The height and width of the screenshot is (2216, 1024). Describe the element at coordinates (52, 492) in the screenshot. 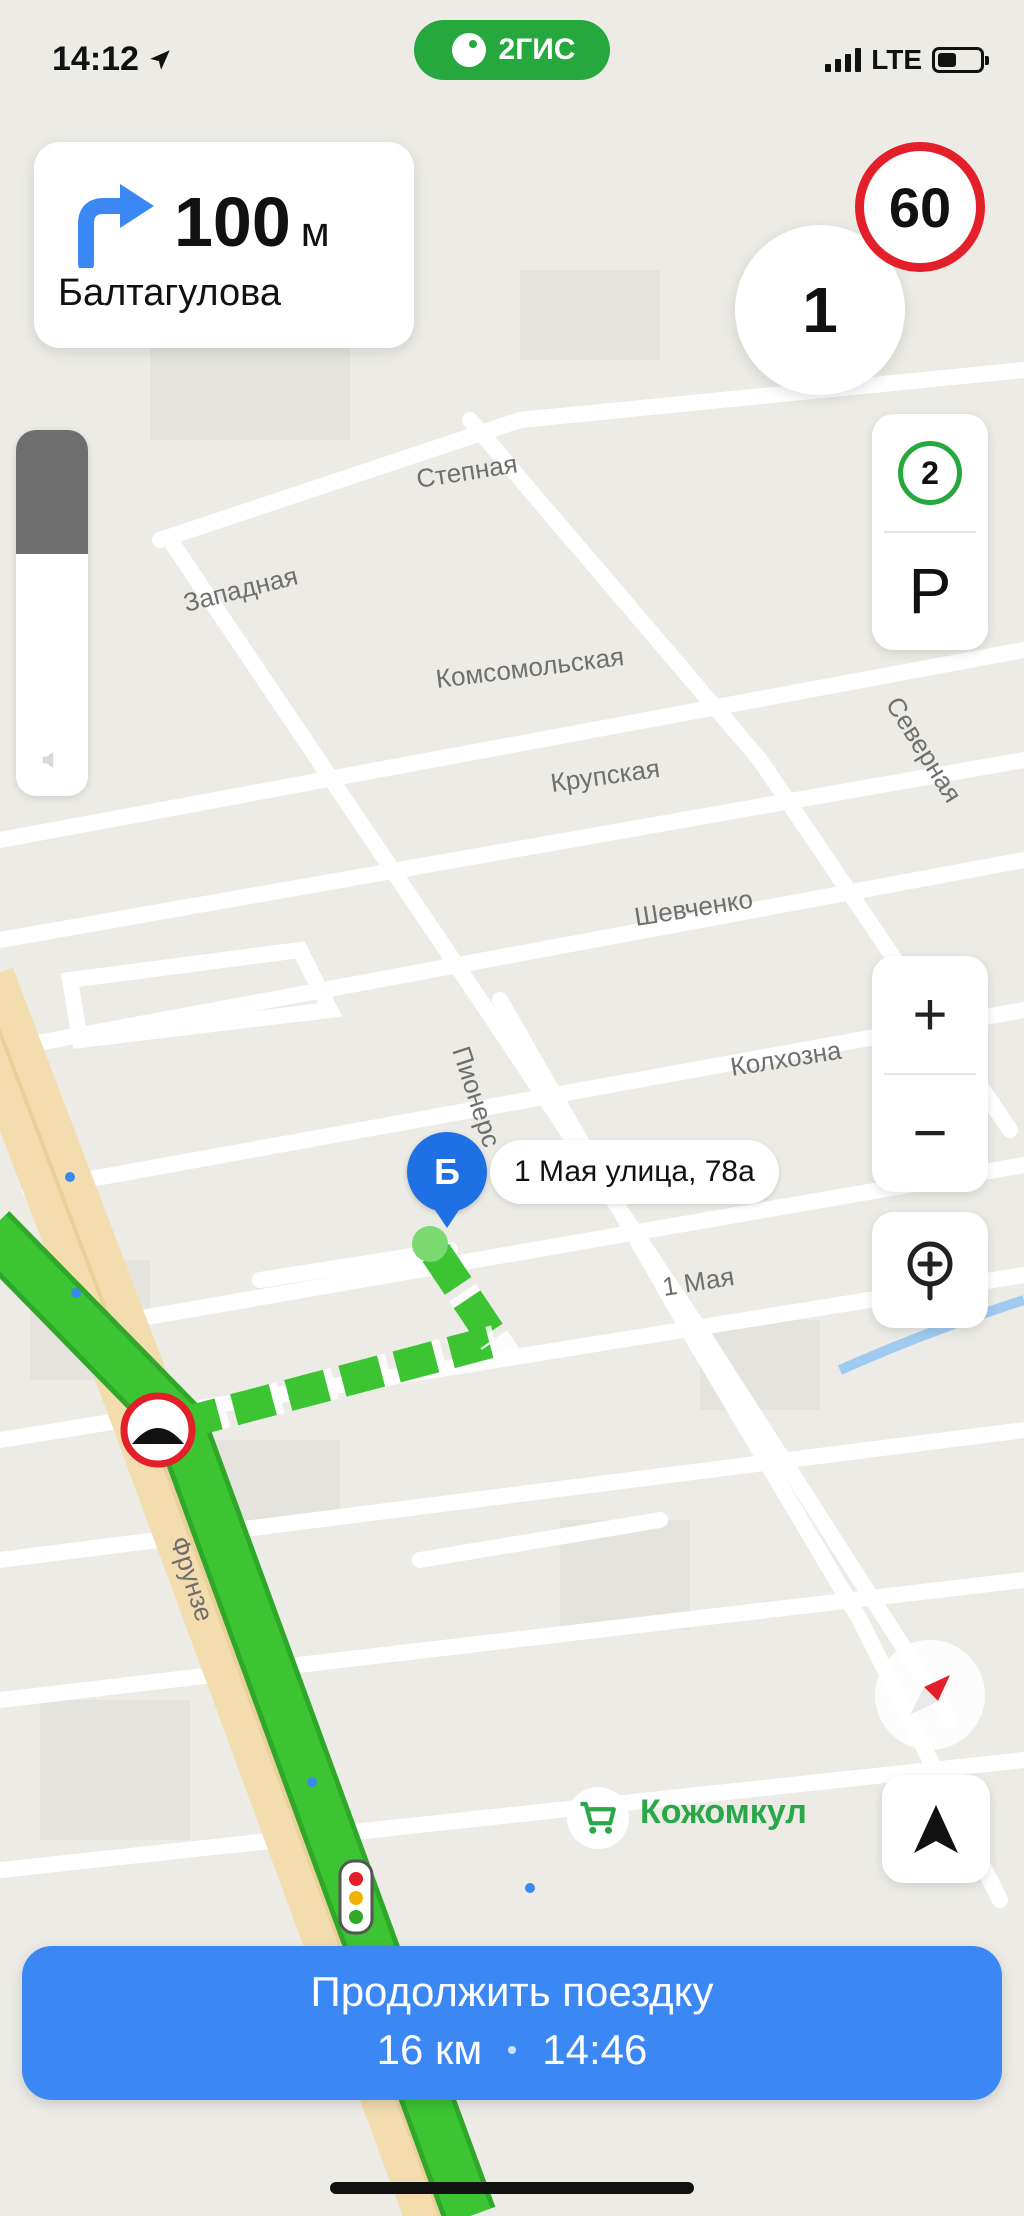

I see `volume-slider-fill` at that location.